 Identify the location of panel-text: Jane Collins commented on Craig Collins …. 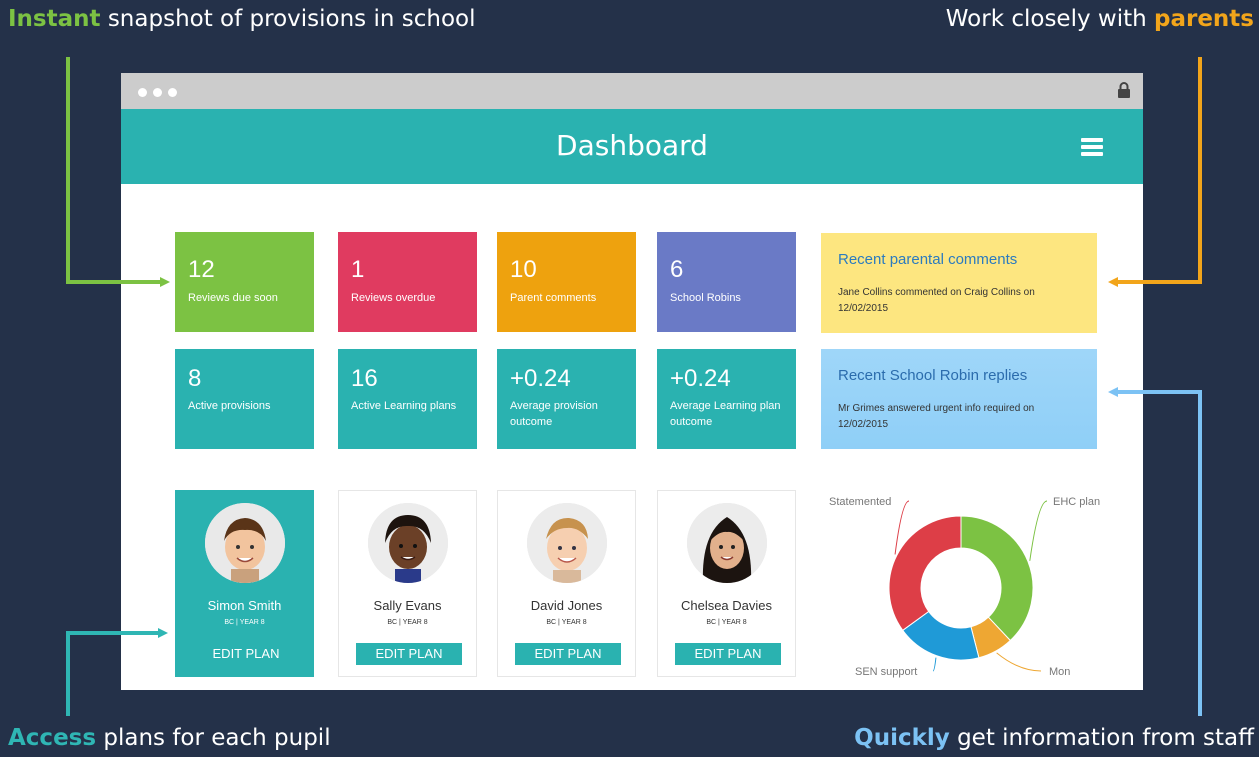
(936, 300).